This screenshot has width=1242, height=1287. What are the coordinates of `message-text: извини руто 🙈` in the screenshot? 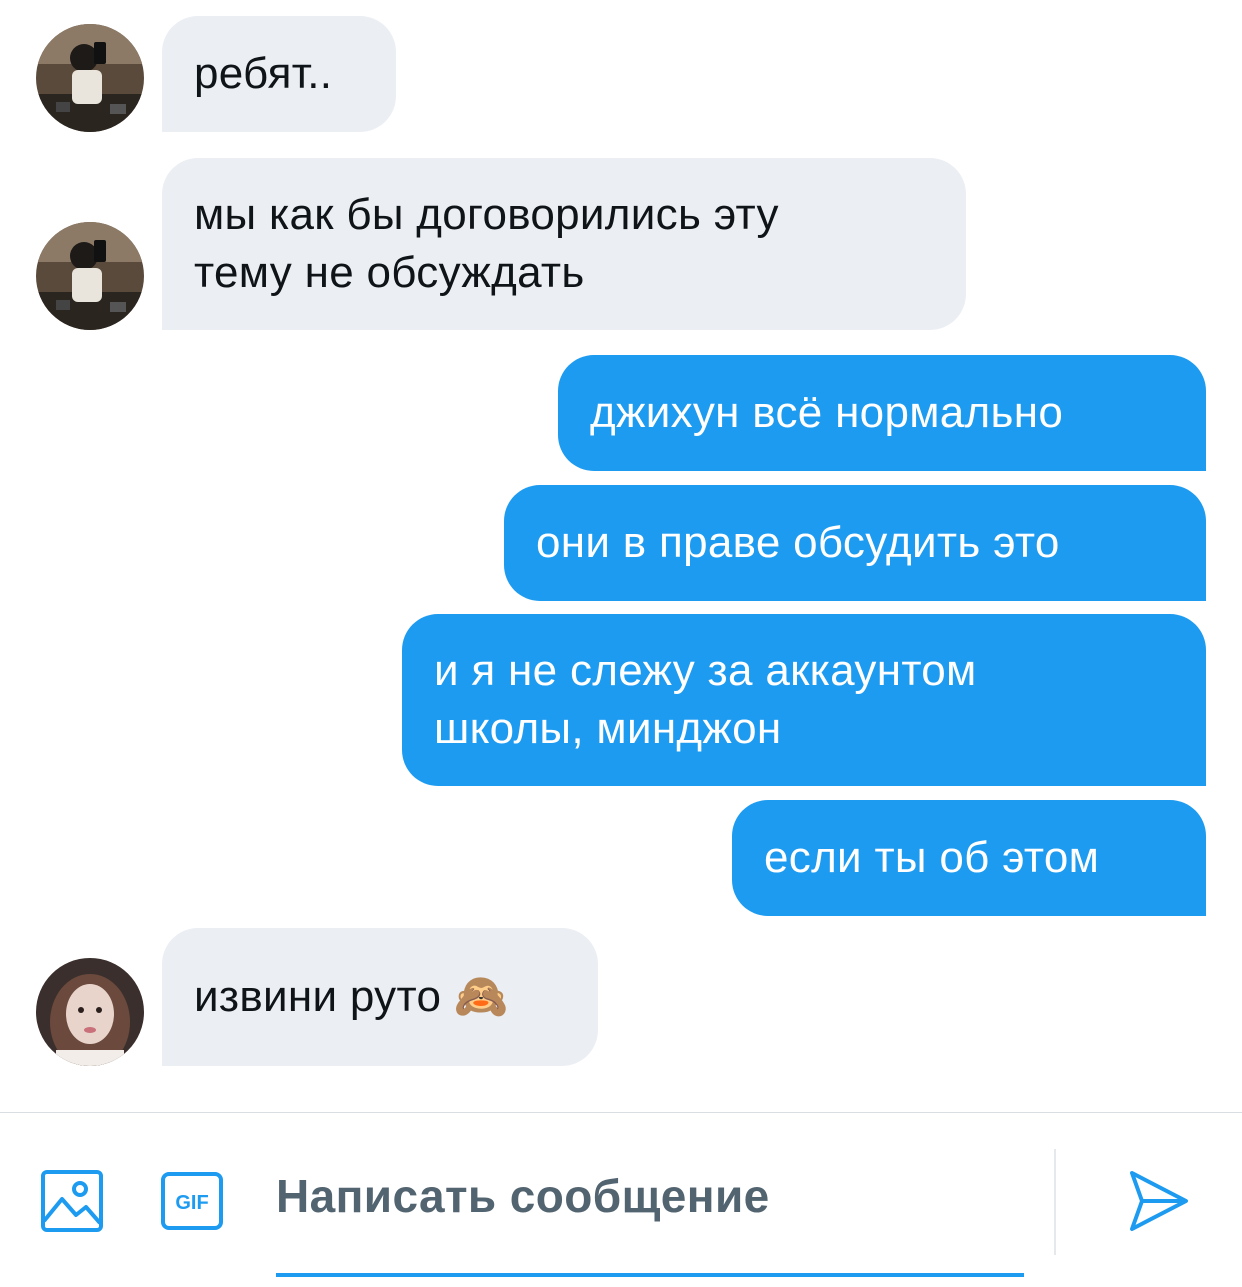 It's located at (351, 996).